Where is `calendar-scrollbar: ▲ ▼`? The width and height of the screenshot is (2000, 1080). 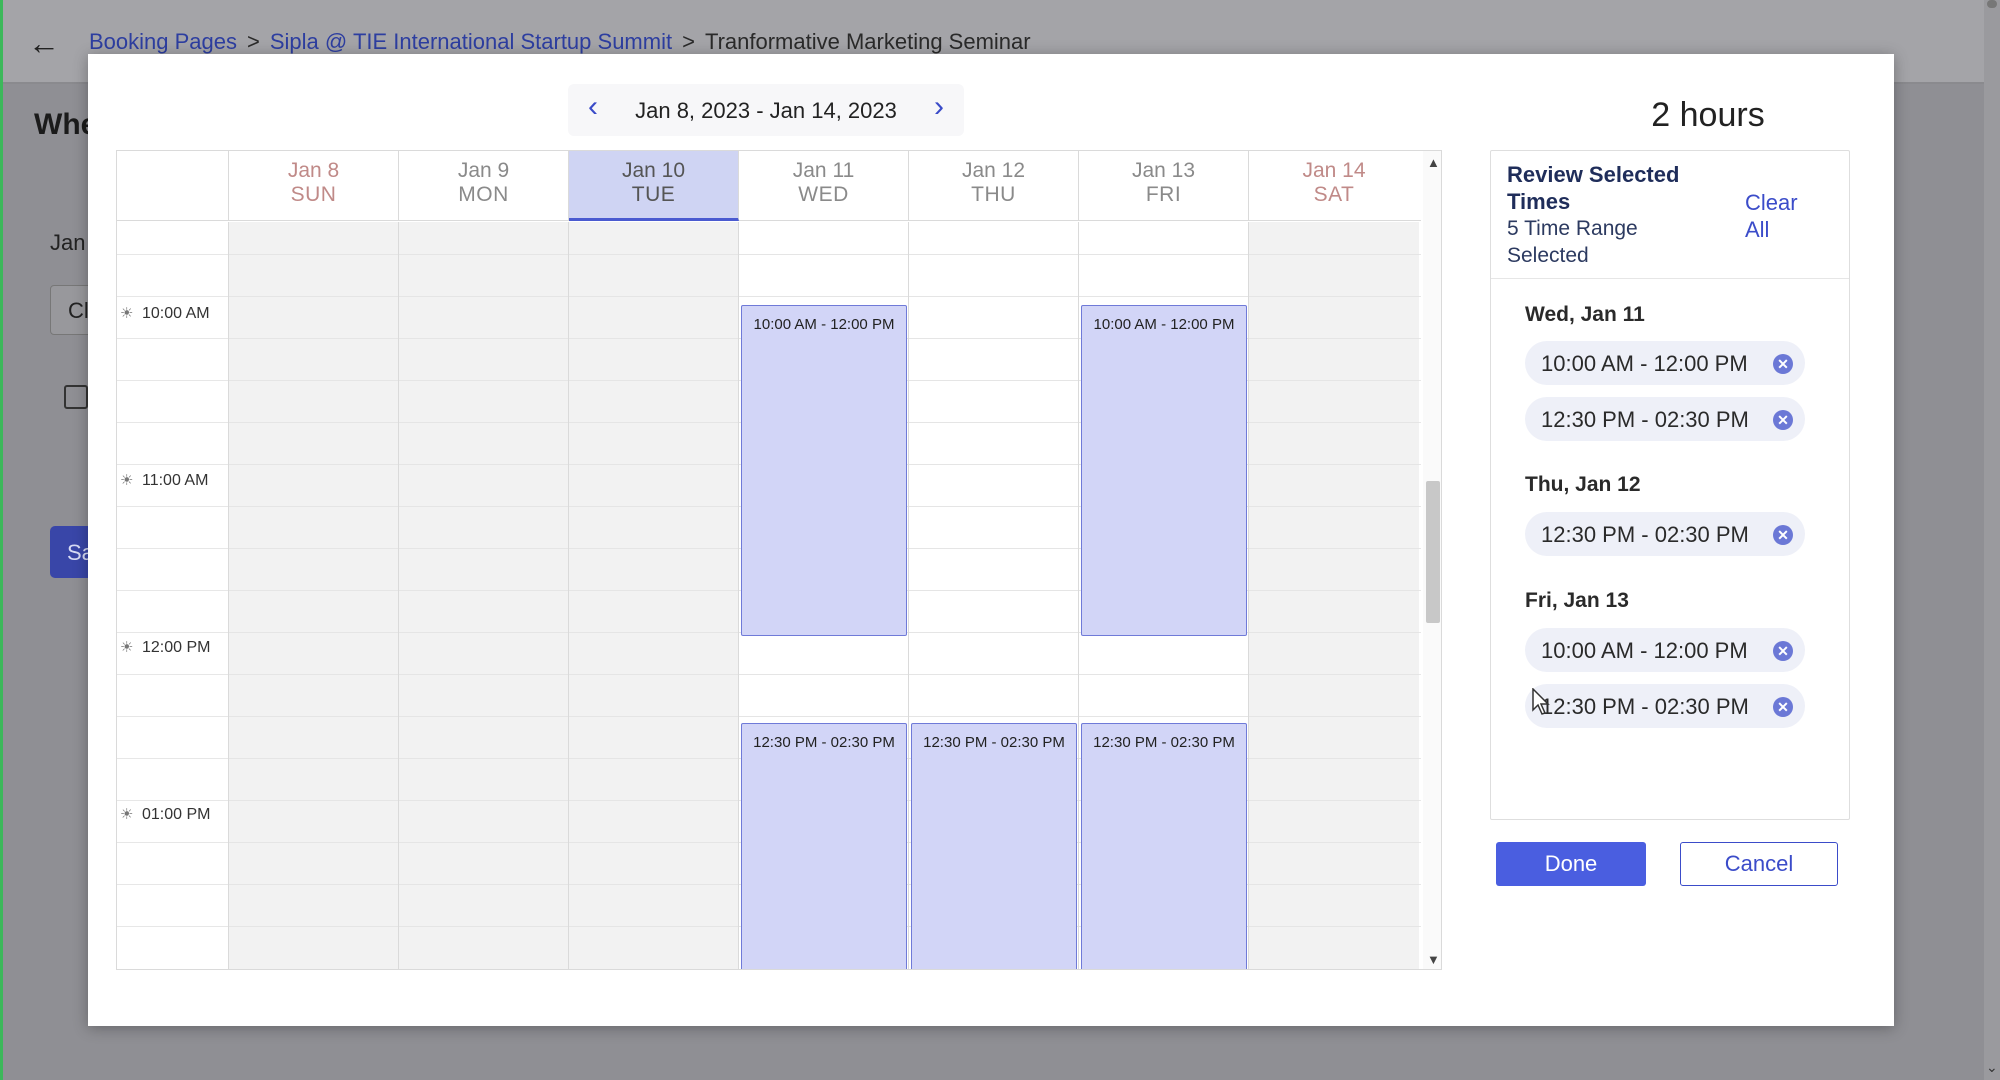 calendar-scrollbar: ▲ ▼ is located at coordinates (1432, 560).